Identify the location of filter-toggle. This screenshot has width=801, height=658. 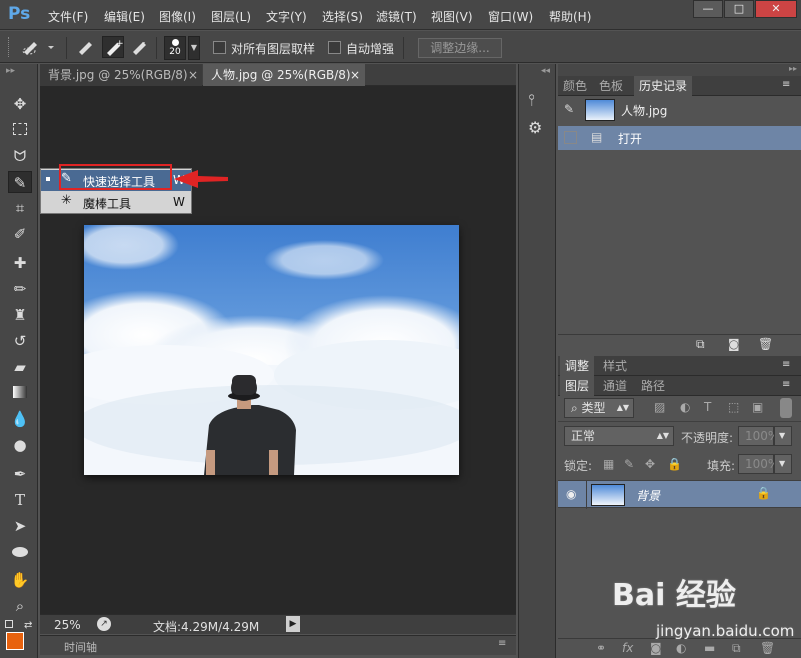
(786, 408).